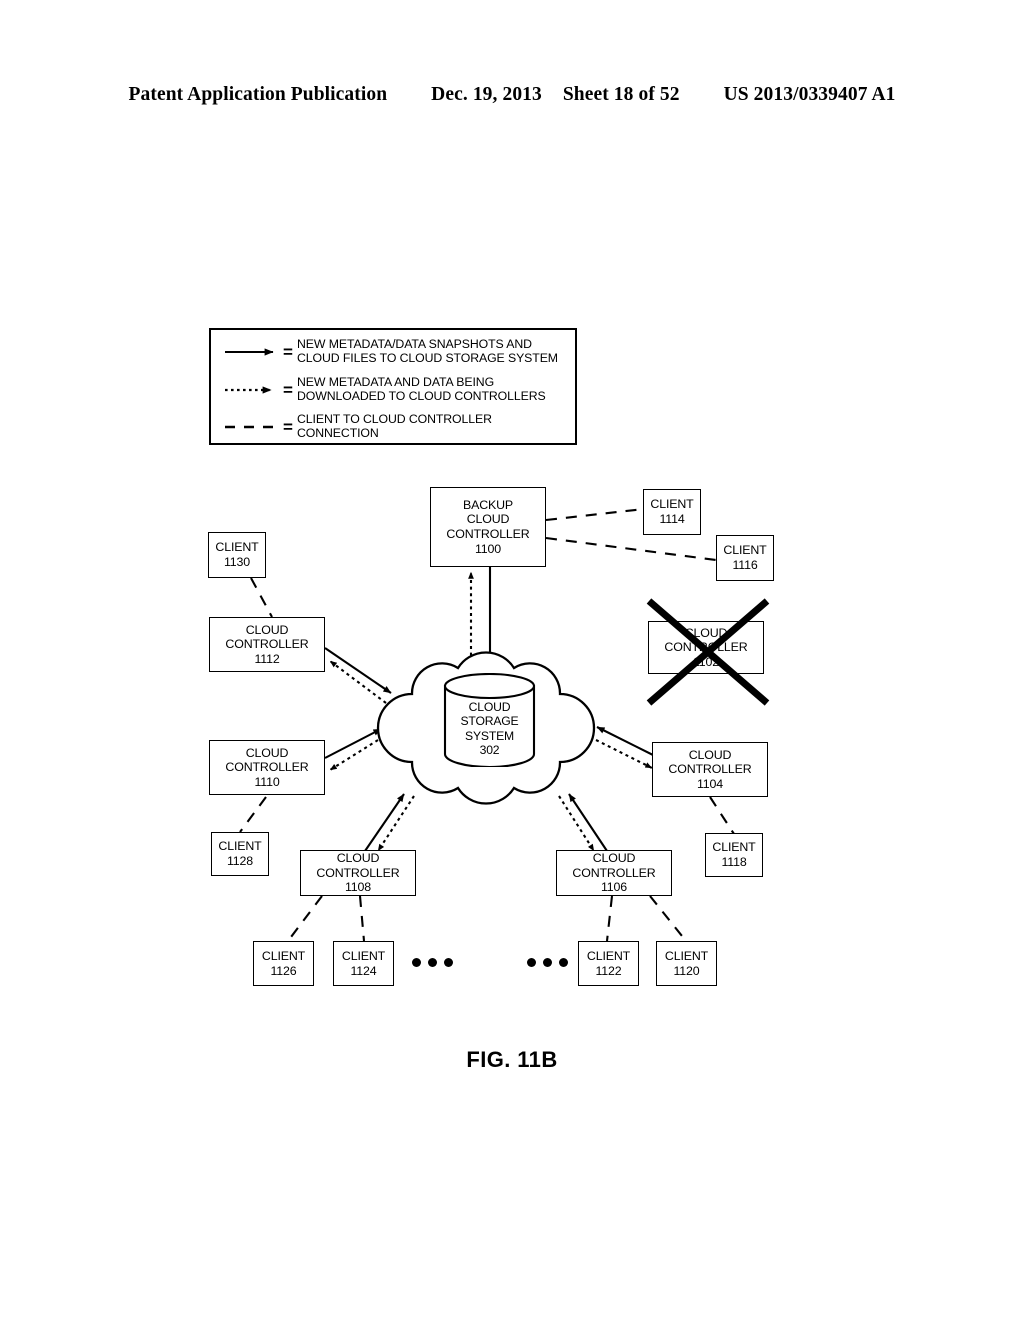 This screenshot has width=1024, height=1320. I want to click on dotted-arrow-icon, so click(248, 390).